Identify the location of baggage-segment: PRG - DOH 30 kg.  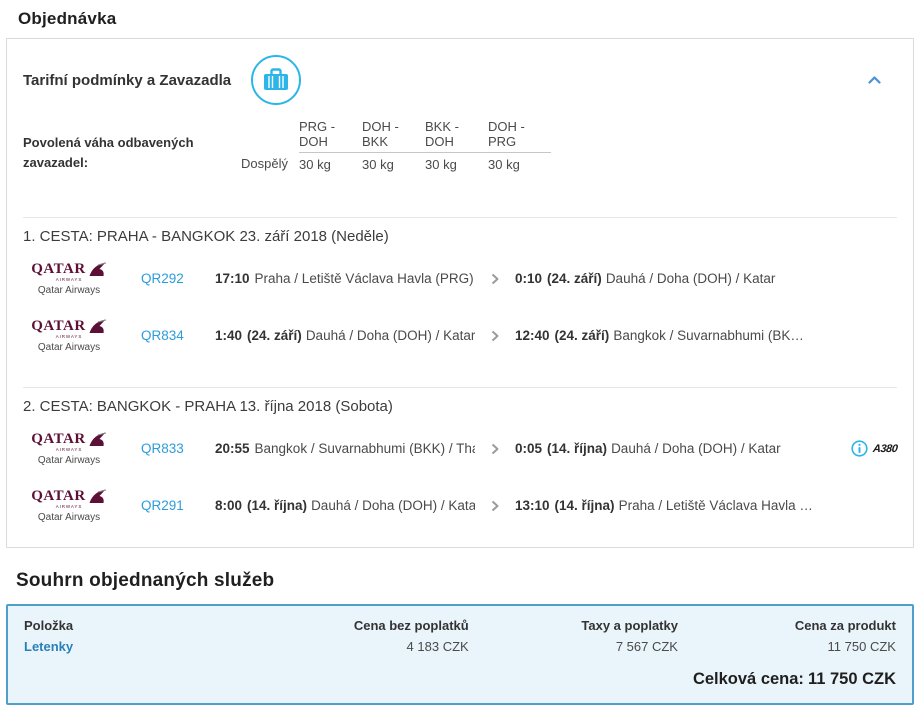
(330, 145).